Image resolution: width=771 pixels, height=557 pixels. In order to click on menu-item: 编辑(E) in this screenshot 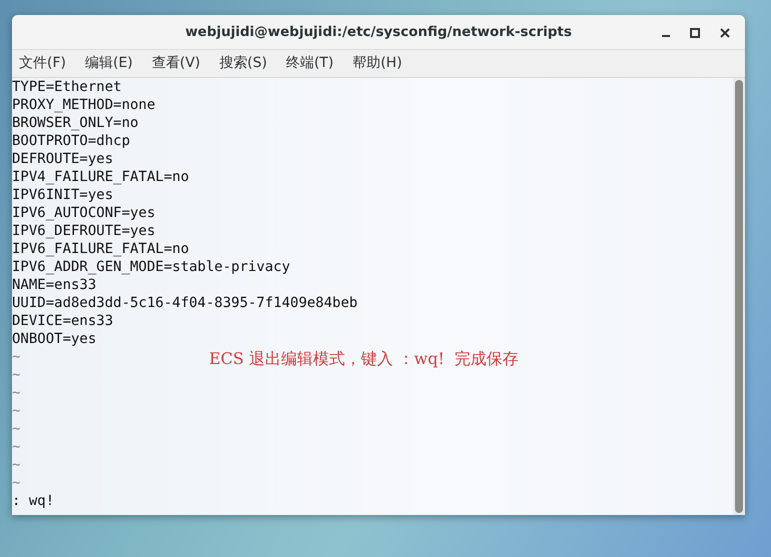, I will do `click(111, 63)`.